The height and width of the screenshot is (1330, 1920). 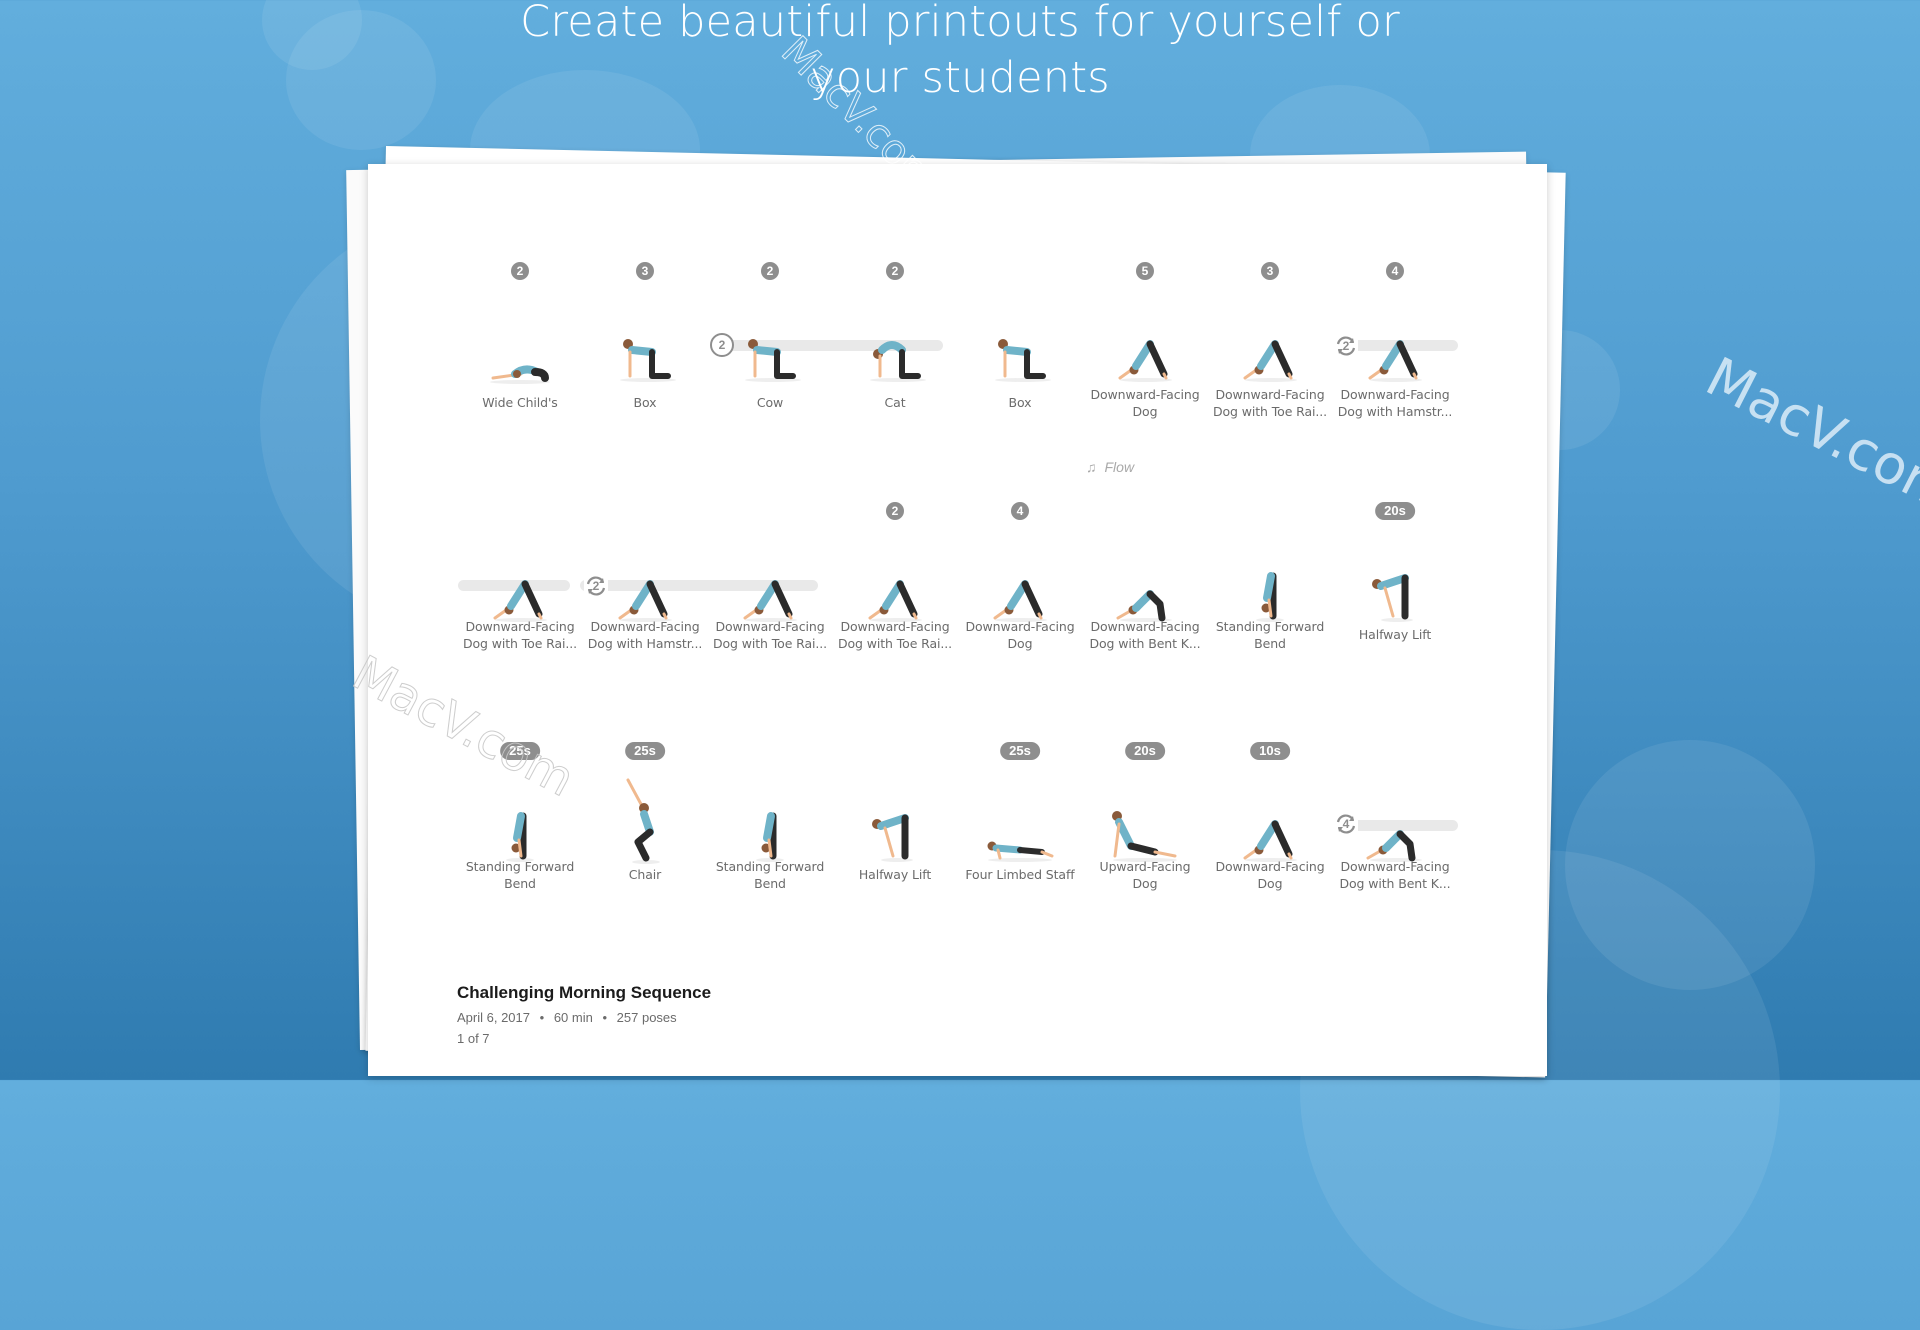 What do you see at coordinates (645, 823) in the screenshot?
I see `pose-figure-chair-icon` at bounding box center [645, 823].